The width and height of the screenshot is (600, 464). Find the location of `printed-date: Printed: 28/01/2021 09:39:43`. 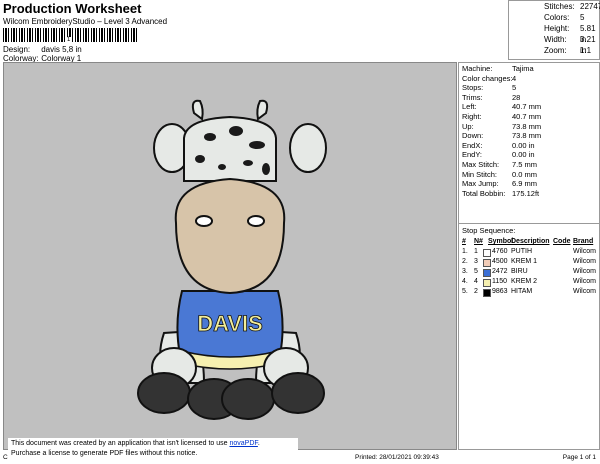

printed-date: Printed: 28/01/2021 09:39:43 is located at coordinates (397, 457).